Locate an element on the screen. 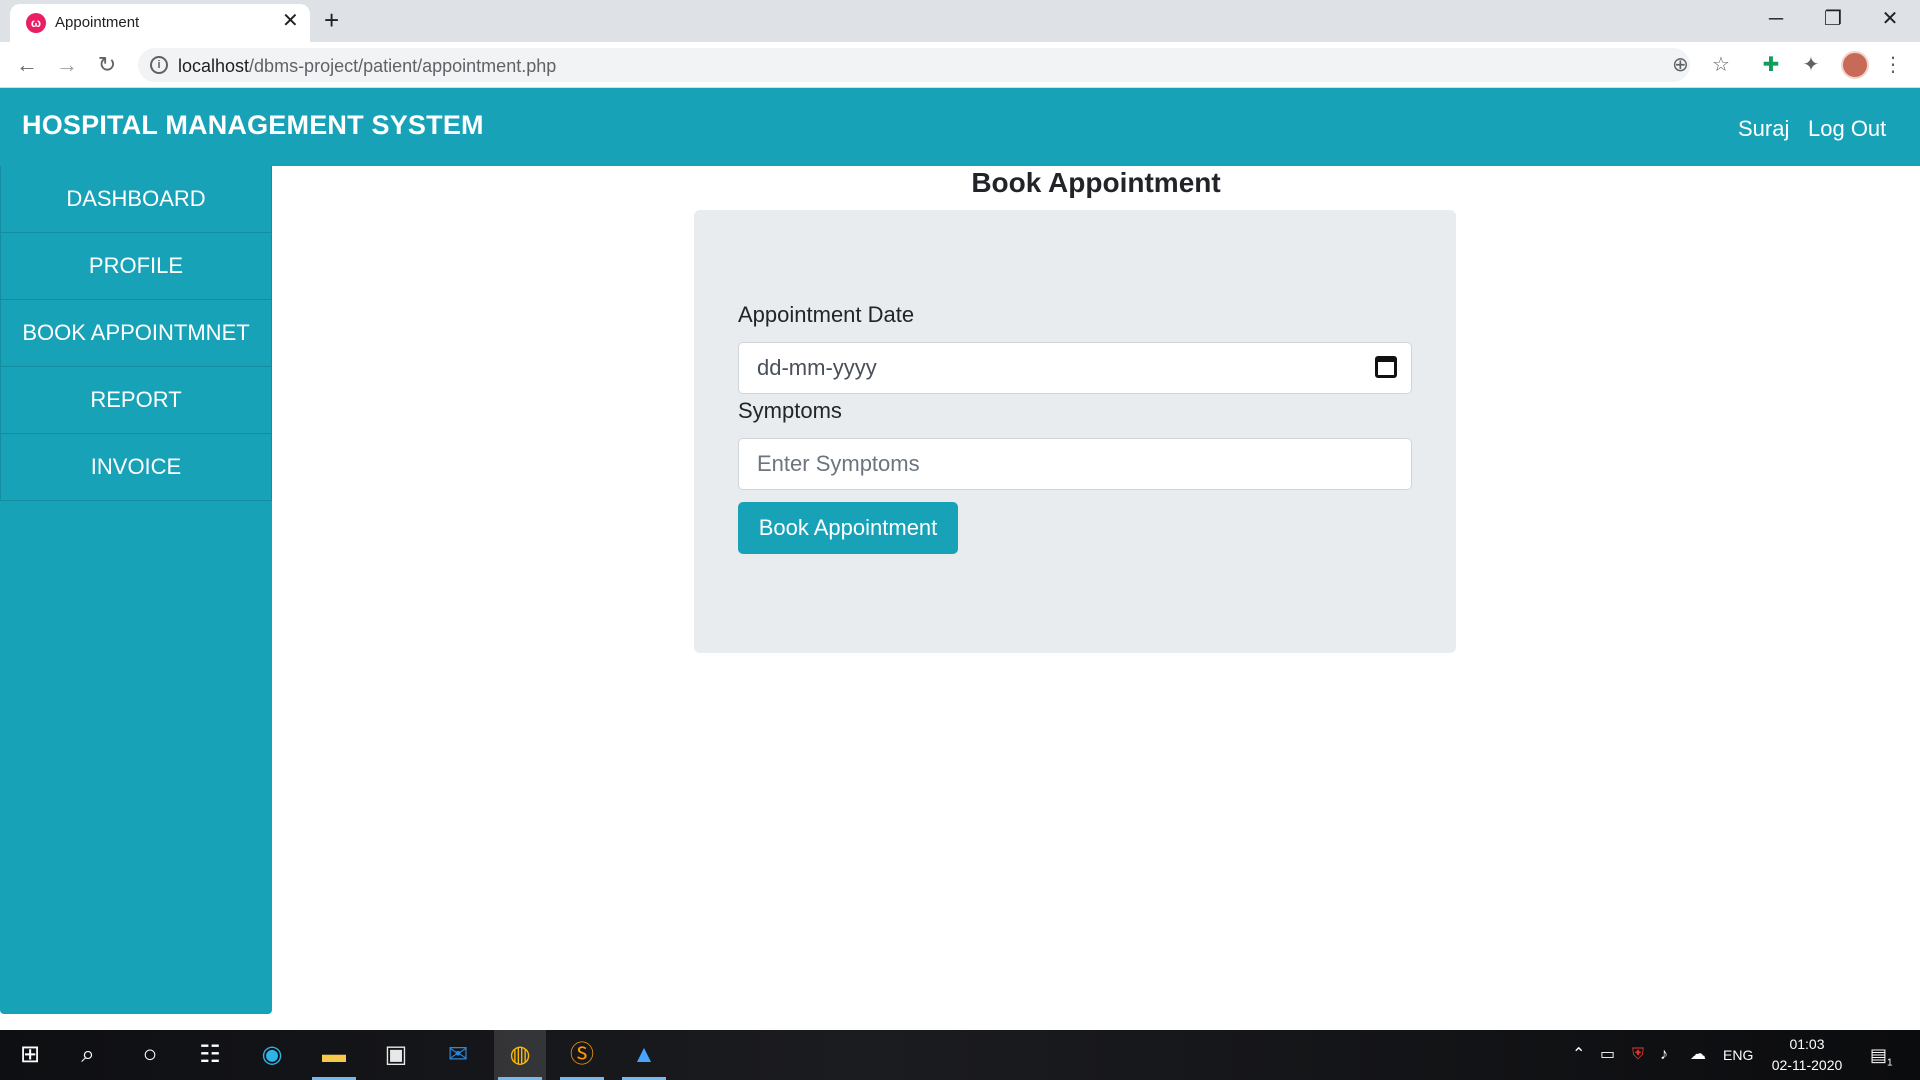  clock-date: 02-11-2020 is located at coordinates (1807, 1065).